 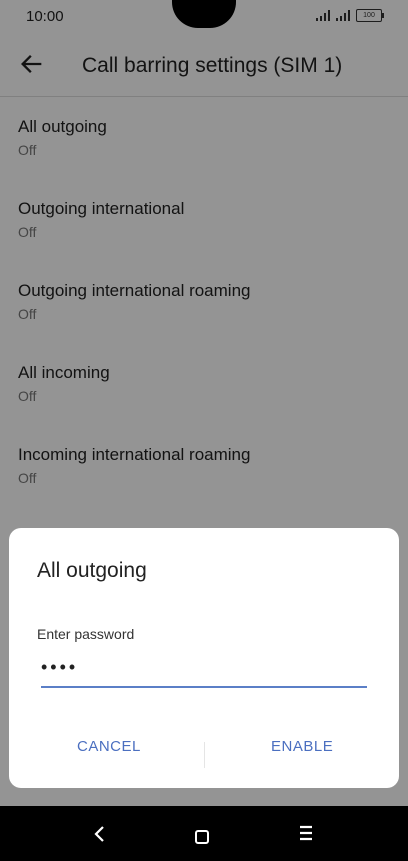 I want to click on cancel-button: CANCEL, so click(x=109, y=746).